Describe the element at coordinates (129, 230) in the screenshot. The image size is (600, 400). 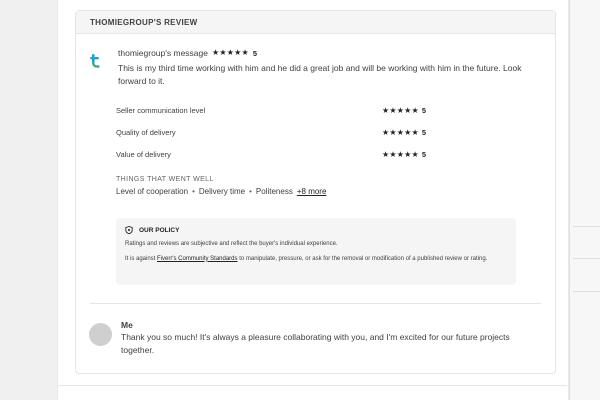
I see `shield-icon` at that location.